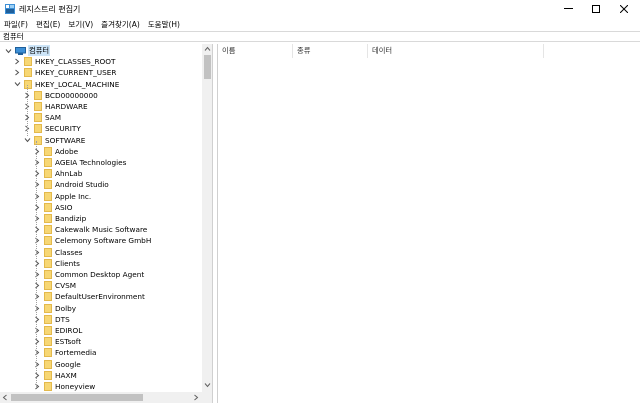 The width and height of the screenshot is (640, 404). I want to click on vertical-scroll-thumb, so click(207, 67).